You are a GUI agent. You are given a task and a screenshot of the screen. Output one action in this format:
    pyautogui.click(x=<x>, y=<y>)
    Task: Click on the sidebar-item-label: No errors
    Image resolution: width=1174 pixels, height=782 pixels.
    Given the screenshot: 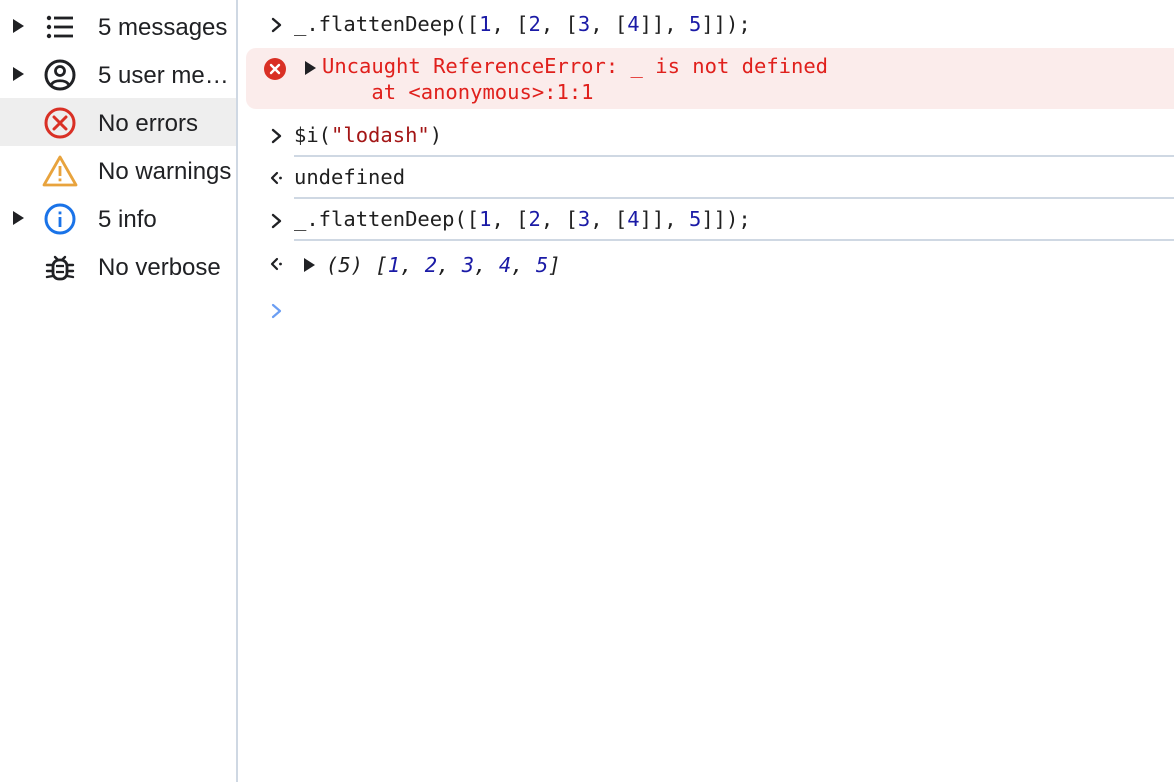 What is the action you would take?
    pyautogui.click(x=148, y=123)
    